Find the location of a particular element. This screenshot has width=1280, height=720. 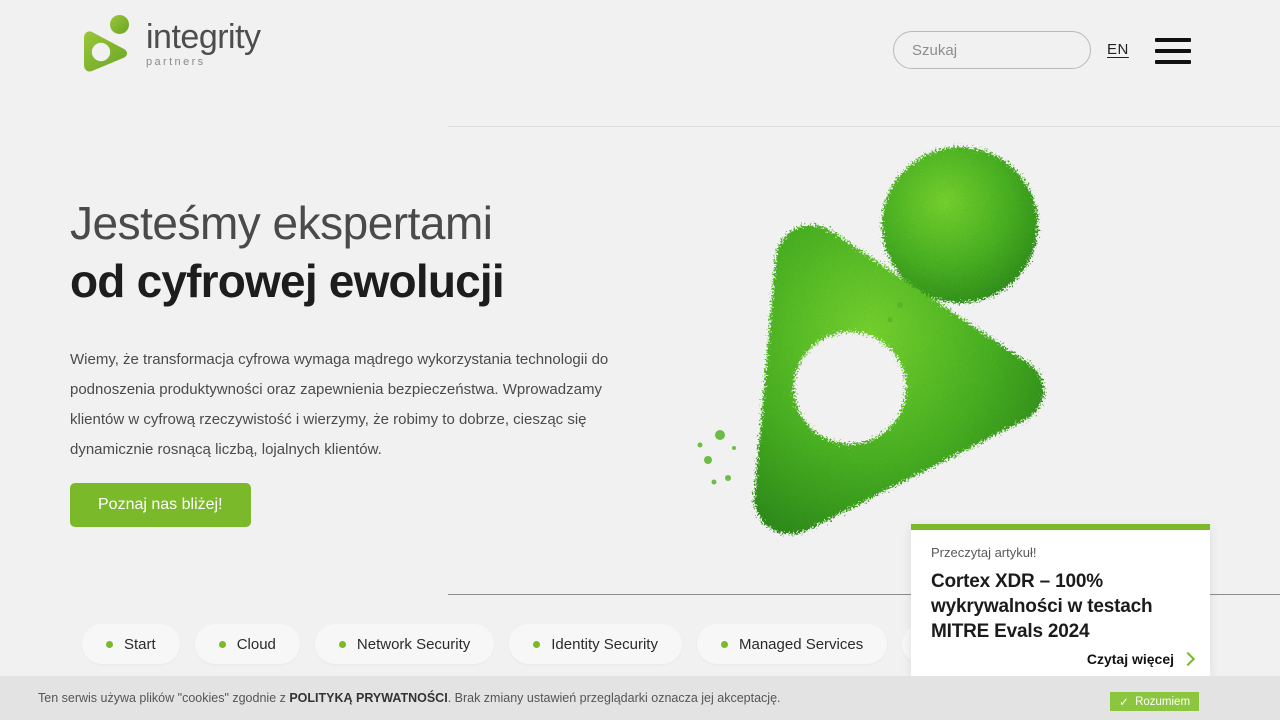

privacy-policy-link: POLITYKĄ PRYWATNOŚCI is located at coordinates (368, 698).